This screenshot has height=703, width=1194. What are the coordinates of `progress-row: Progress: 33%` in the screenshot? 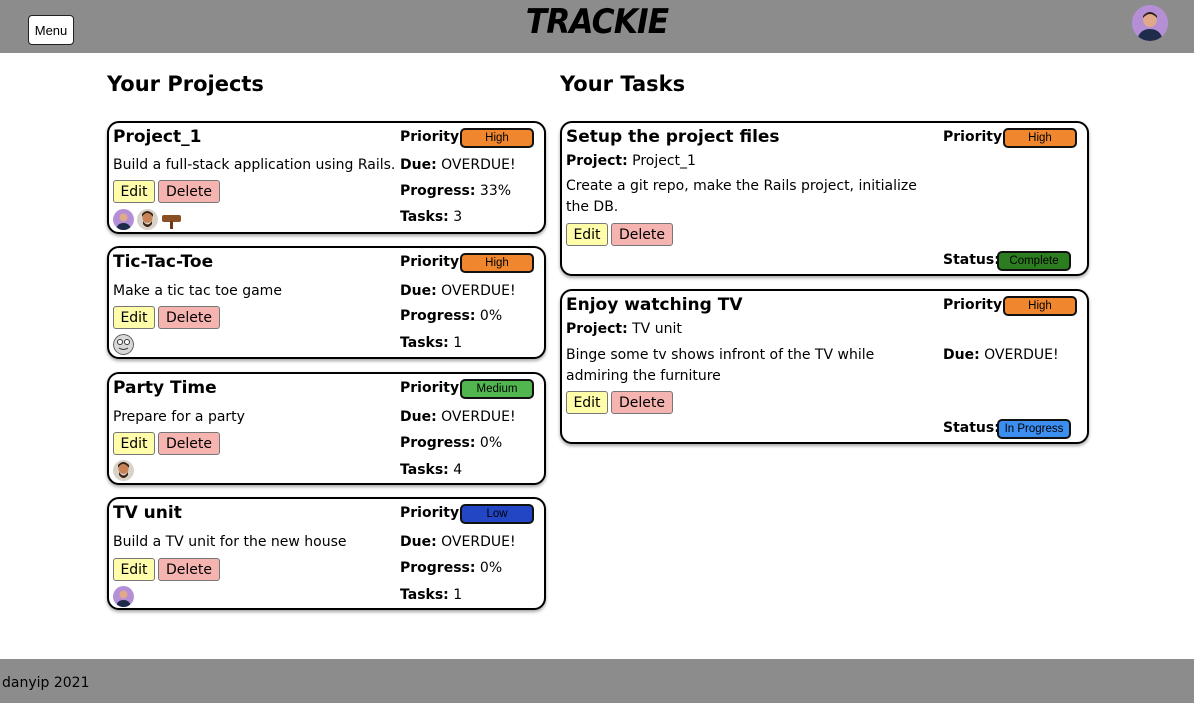 It's located at (456, 191).